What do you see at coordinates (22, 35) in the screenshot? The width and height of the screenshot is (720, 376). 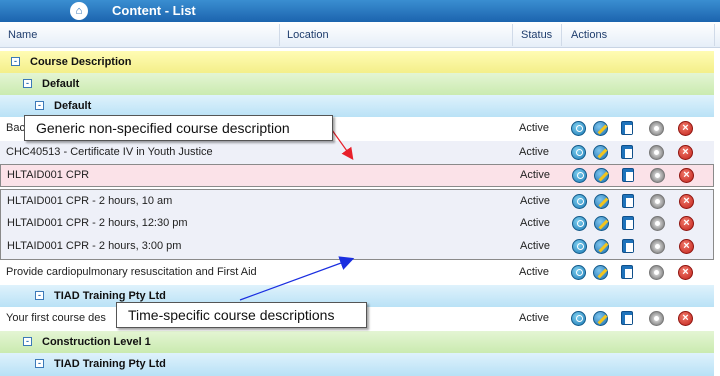 I see `column-header-name: Name` at bounding box center [22, 35].